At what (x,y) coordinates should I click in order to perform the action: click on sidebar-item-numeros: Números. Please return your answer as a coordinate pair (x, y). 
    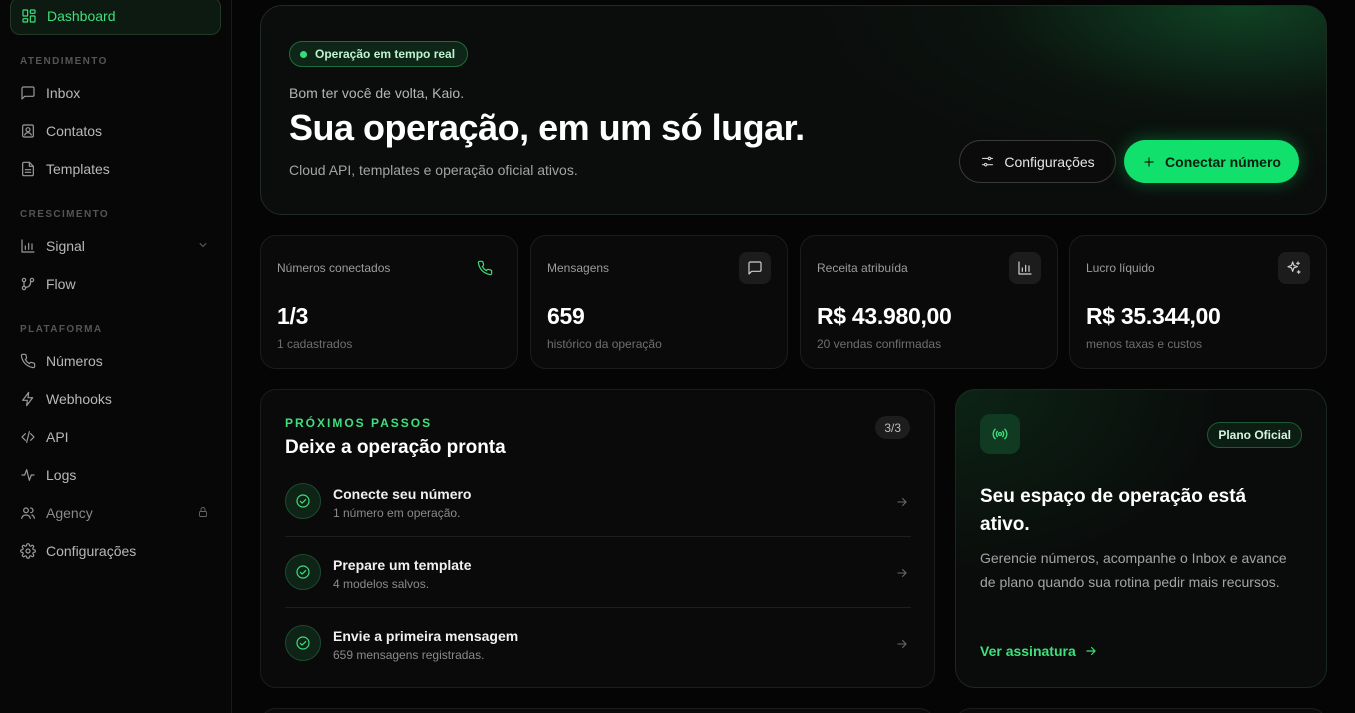
    Looking at the image, I should click on (115, 361).